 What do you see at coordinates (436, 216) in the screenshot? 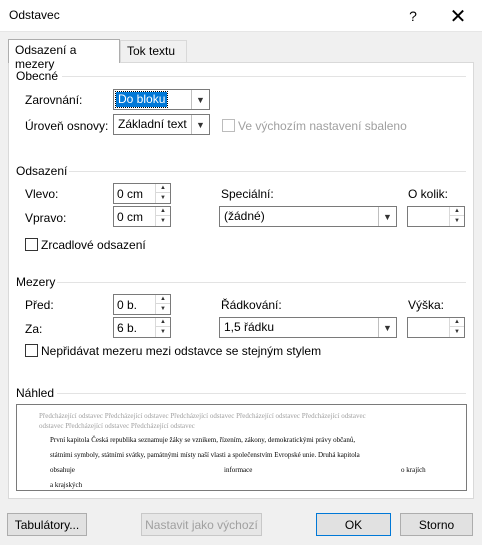
I see `indent-by-stepper: ▲ ▼` at bounding box center [436, 216].